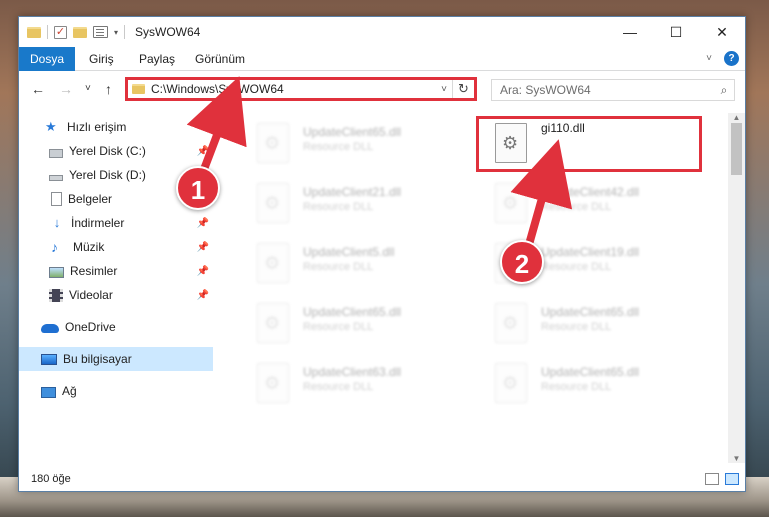 The width and height of the screenshot is (769, 517). I want to click on tab-file: Dosya, so click(47, 59).